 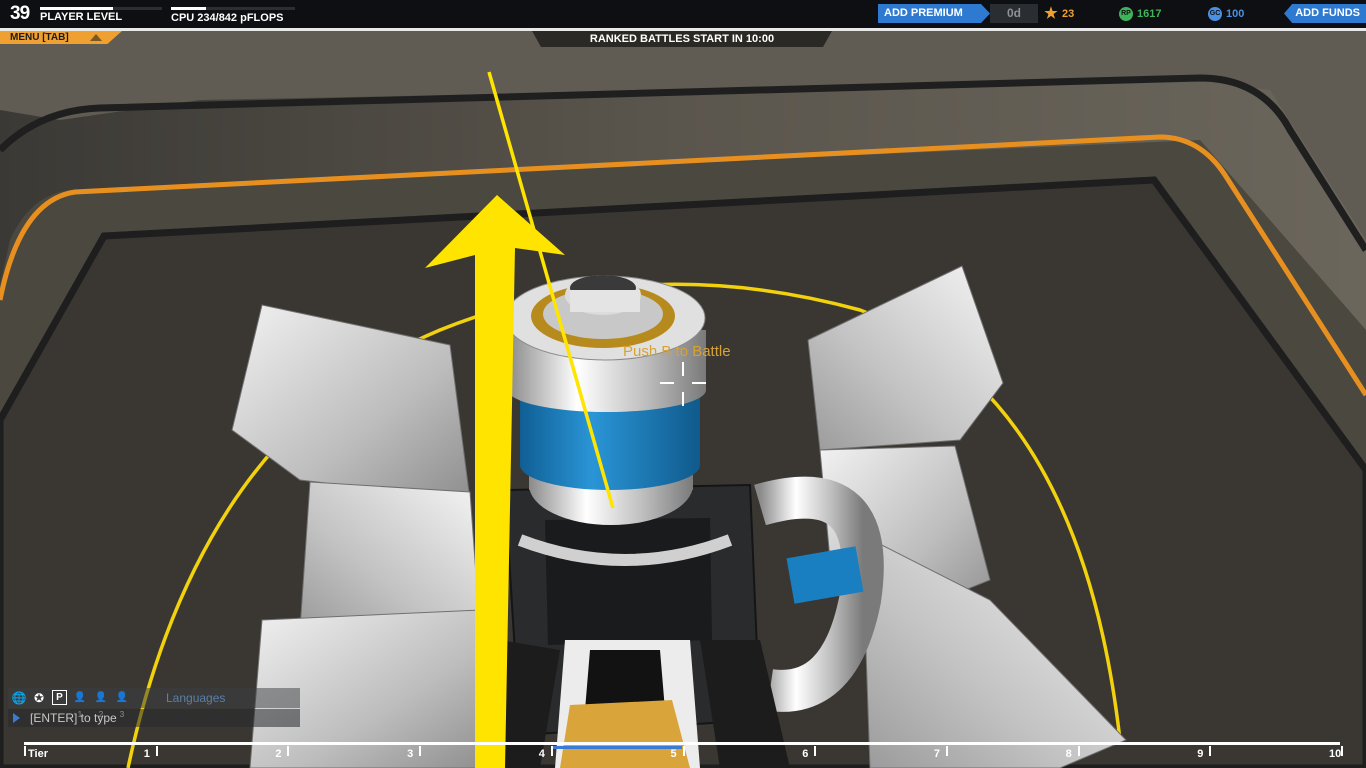 What do you see at coordinates (1215, 14) in the screenshot?
I see `gc-icon: GC` at bounding box center [1215, 14].